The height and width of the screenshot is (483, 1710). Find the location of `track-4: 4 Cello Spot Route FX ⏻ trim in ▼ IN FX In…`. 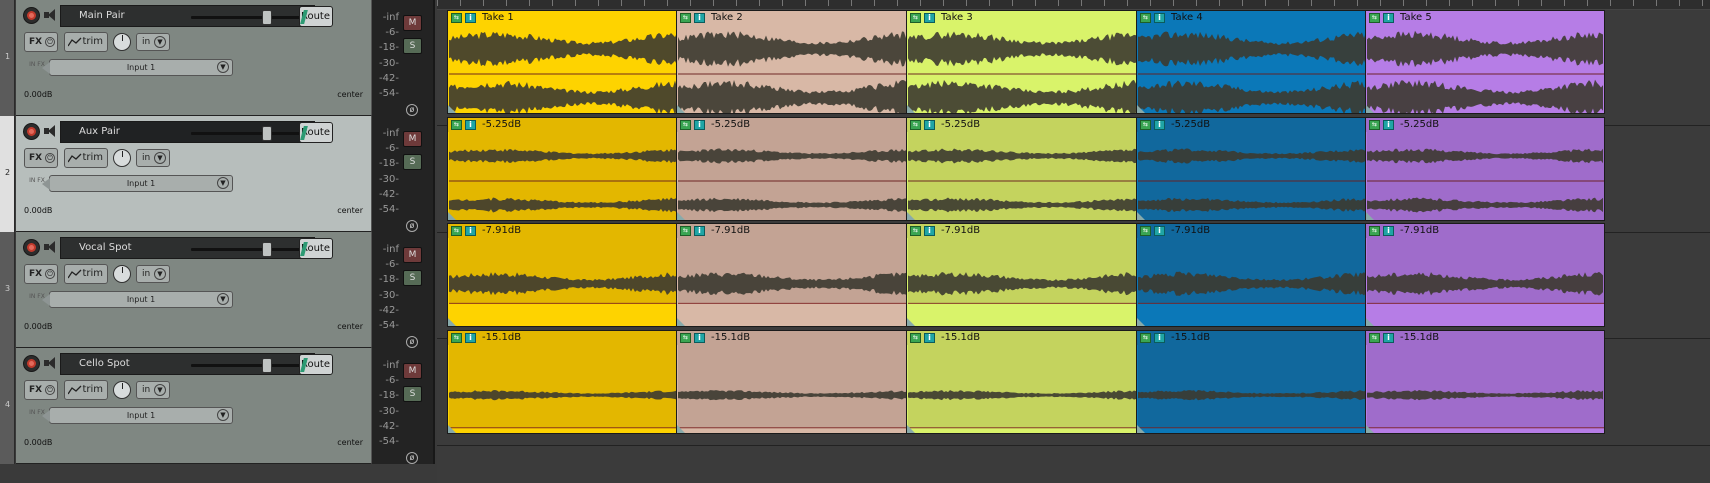

track-4: 4 Cello Spot Route FX ⏻ trim in ▼ IN FX In… is located at coordinates (217, 406).